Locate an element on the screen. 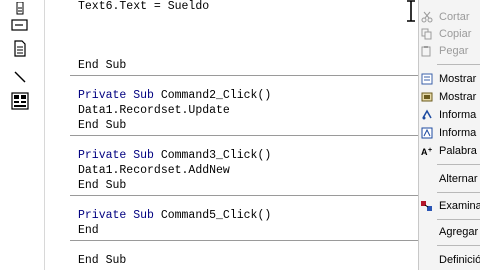  procedure-signature: Command5_Click() is located at coordinates (212, 215).